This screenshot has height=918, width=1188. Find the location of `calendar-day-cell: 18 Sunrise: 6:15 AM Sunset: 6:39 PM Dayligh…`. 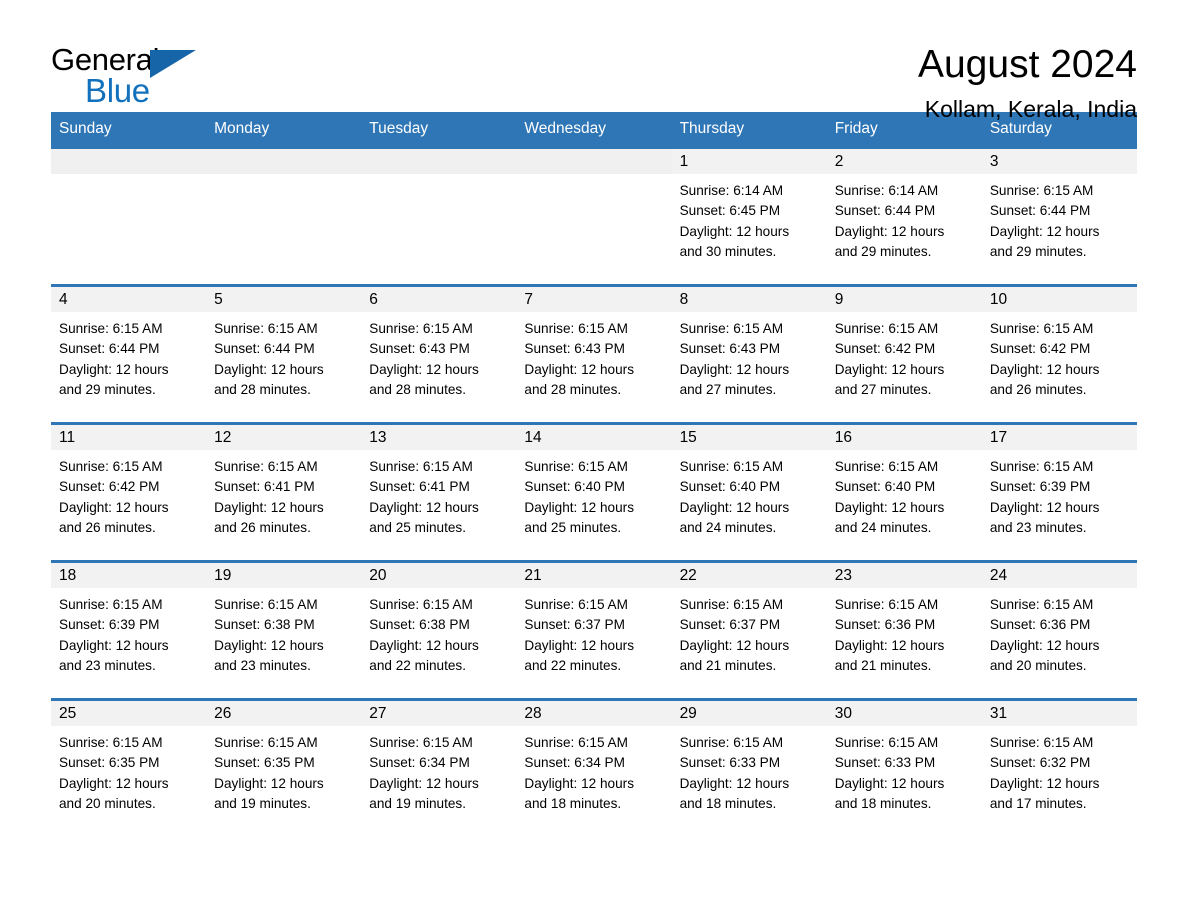

calendar-day-cell: 18 Sunrise: 6:15 AM Sunset: 6:39 PM Dayligh… is located at coordinates (129, 630).